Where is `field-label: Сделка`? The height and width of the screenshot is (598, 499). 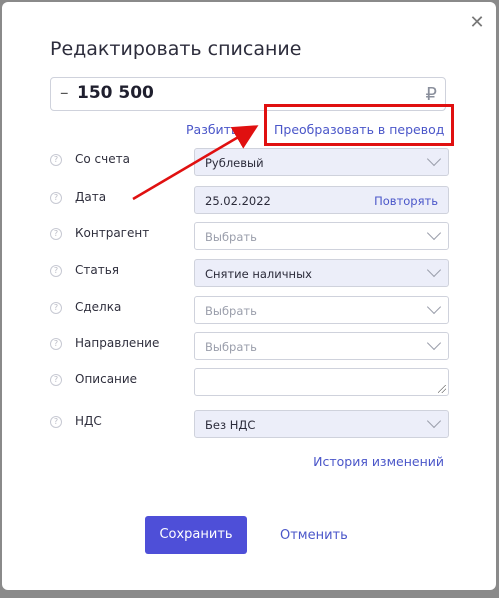
field-label: Сделка is located at coordinates (98, 307).